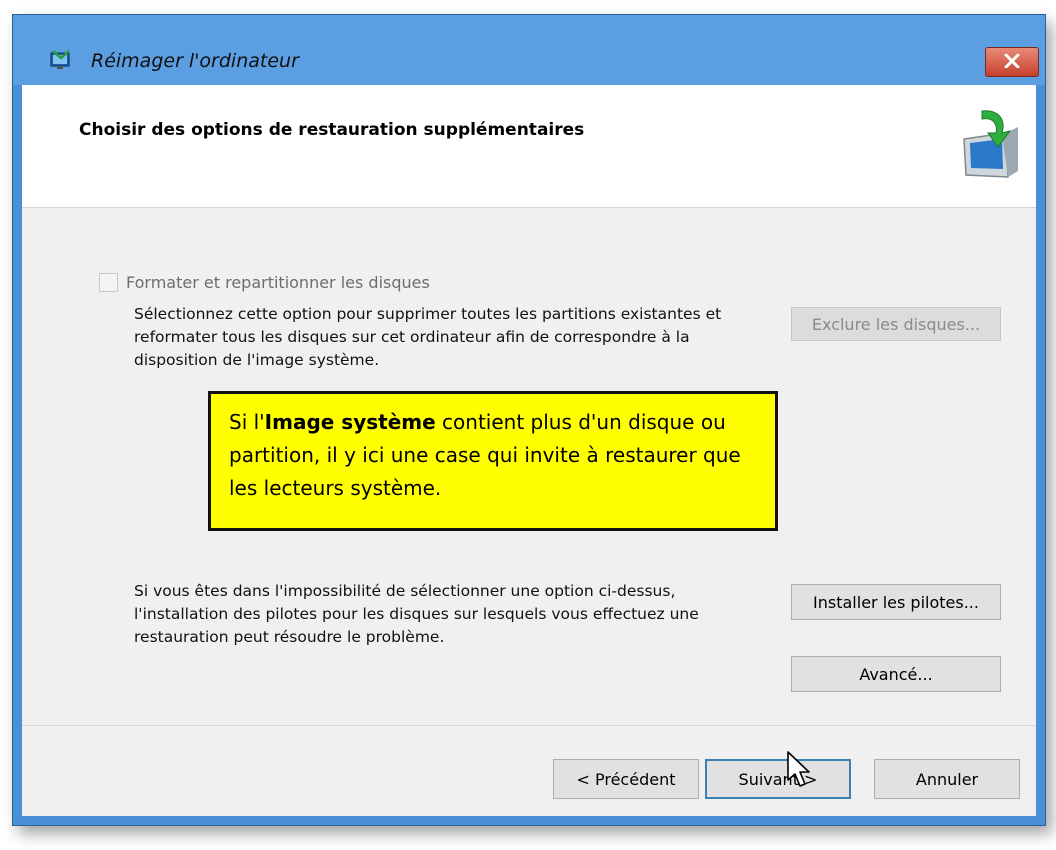  I want to click on close-icon, so click(1012, 62).